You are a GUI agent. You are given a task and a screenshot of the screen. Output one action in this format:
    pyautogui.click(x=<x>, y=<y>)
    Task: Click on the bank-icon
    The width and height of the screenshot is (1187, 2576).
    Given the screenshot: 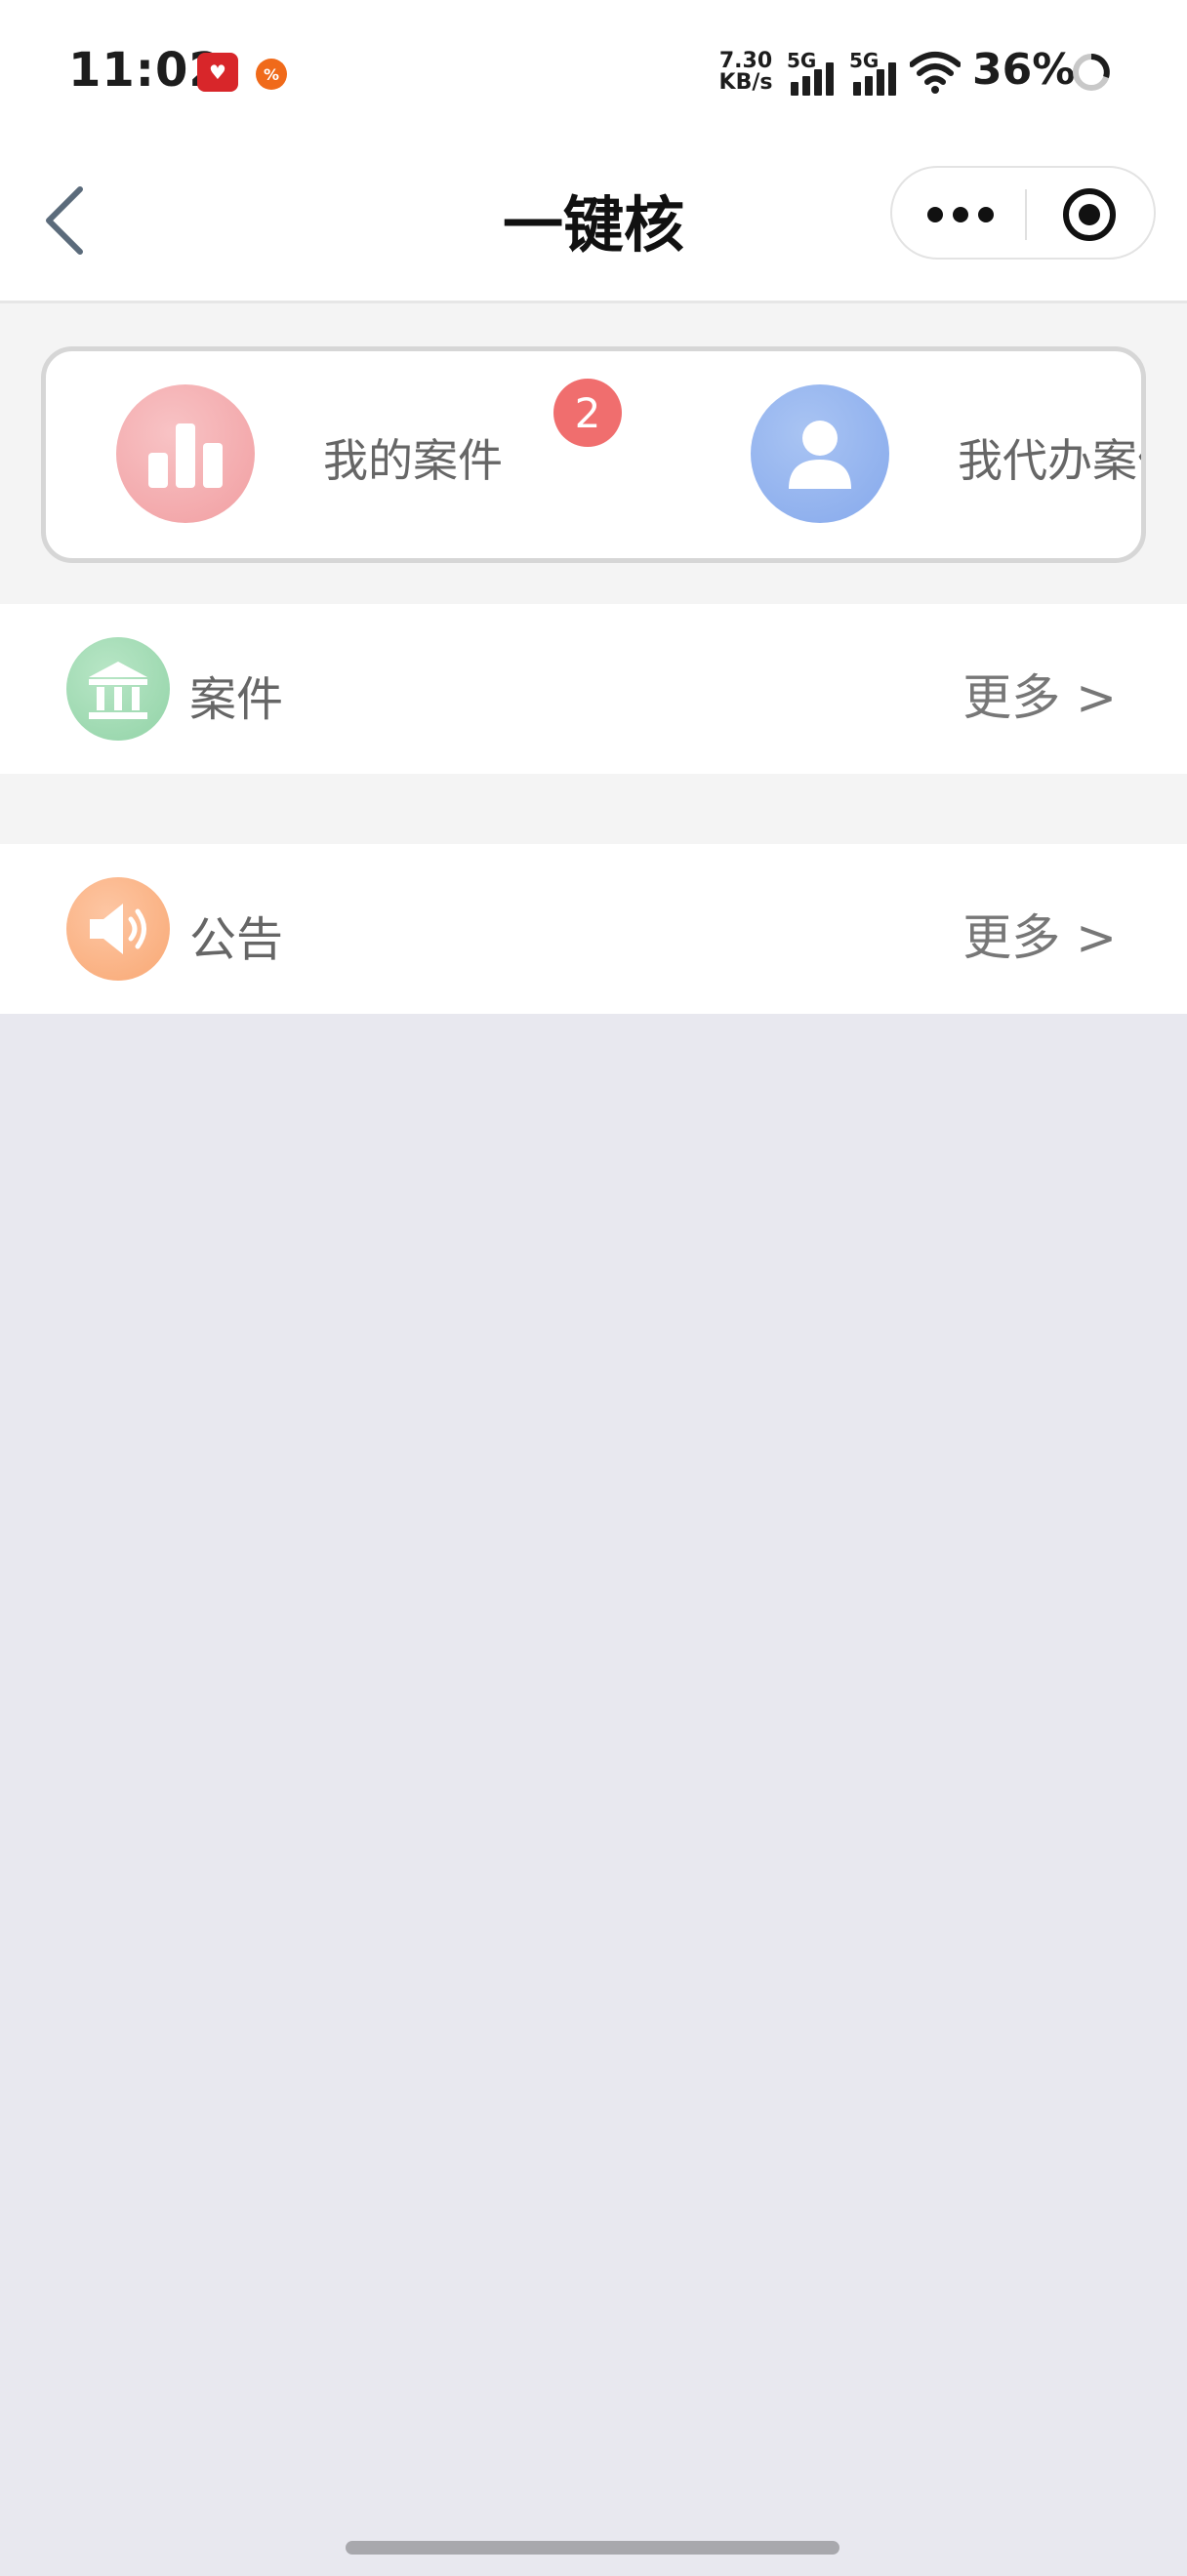 What is the action you would take?
    pyautogui.click(x=118, y=689)
    